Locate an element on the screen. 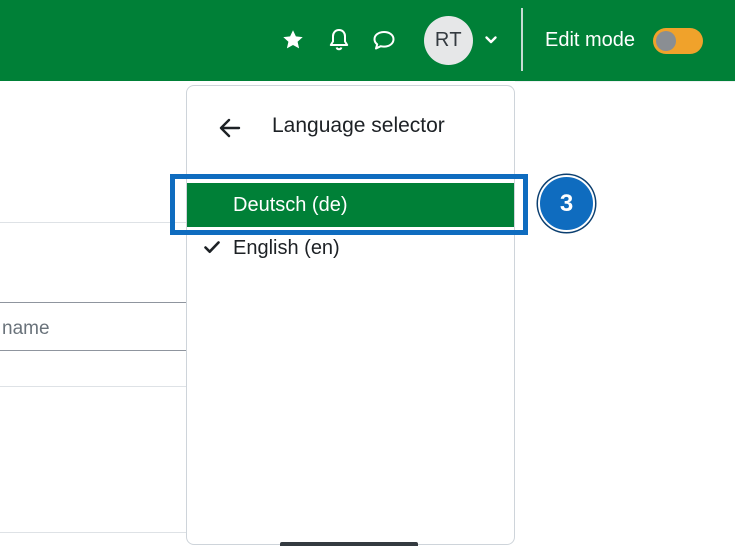 Image resolution: width=735 pixels, height=546 pixels. checkmark-icon is located at coordinates (212, 247).